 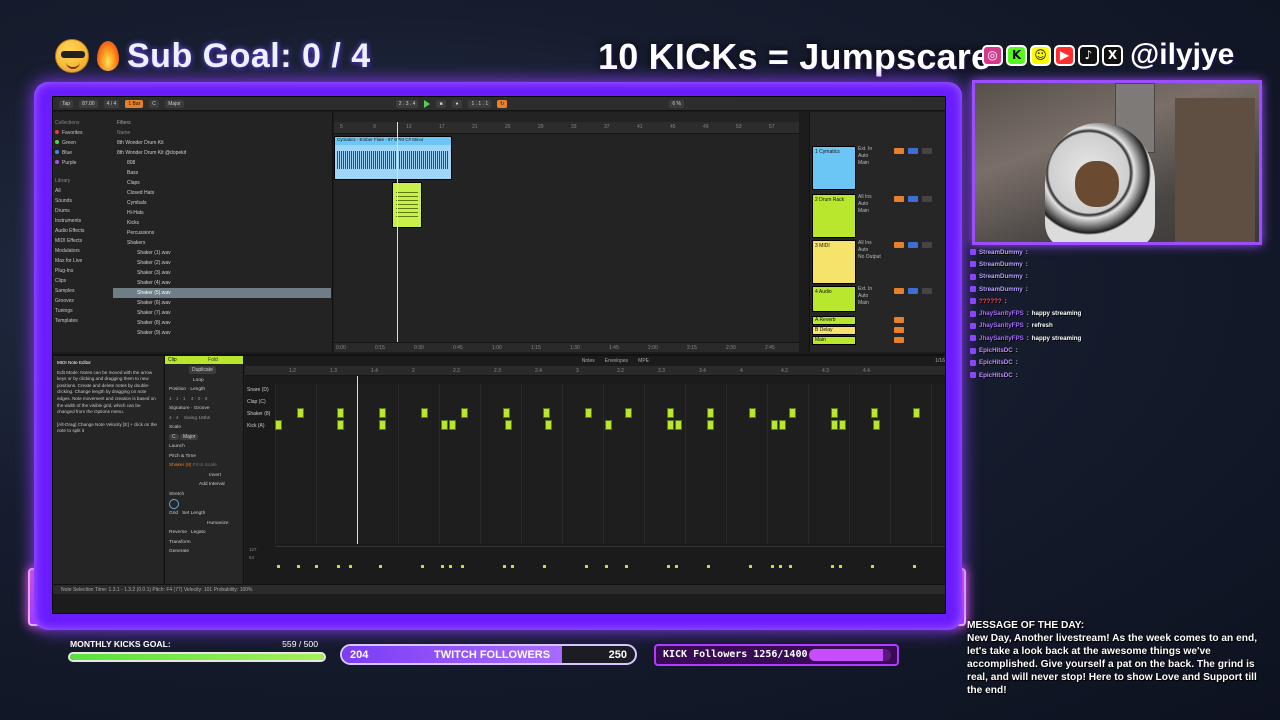 I want to click on library-item: Samples, so click(x=83, y=291).